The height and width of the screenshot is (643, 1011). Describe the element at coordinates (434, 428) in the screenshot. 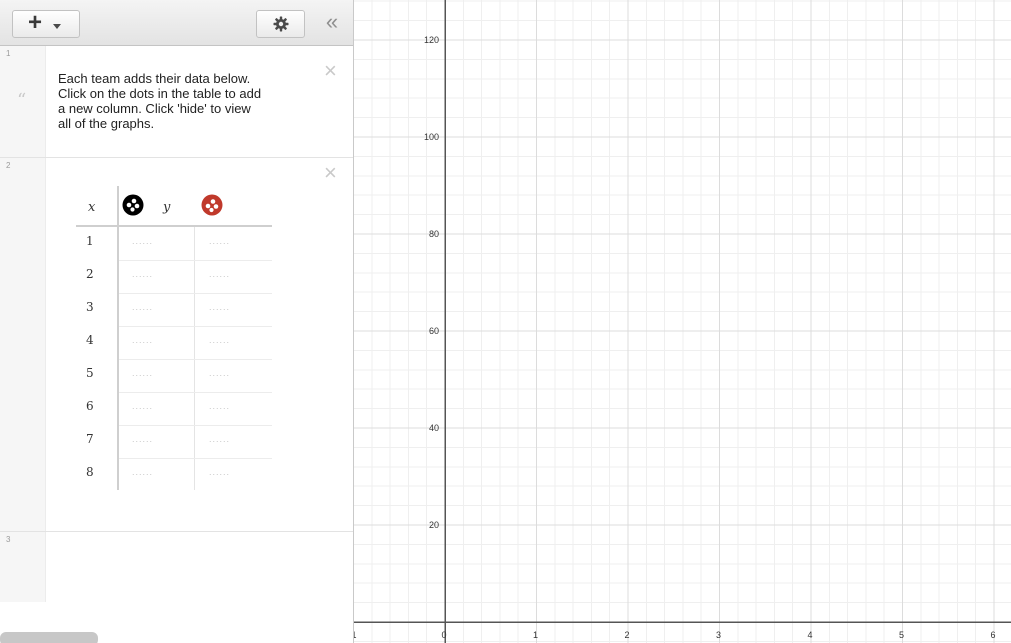

I see `y-tick-label: 40` at that location.